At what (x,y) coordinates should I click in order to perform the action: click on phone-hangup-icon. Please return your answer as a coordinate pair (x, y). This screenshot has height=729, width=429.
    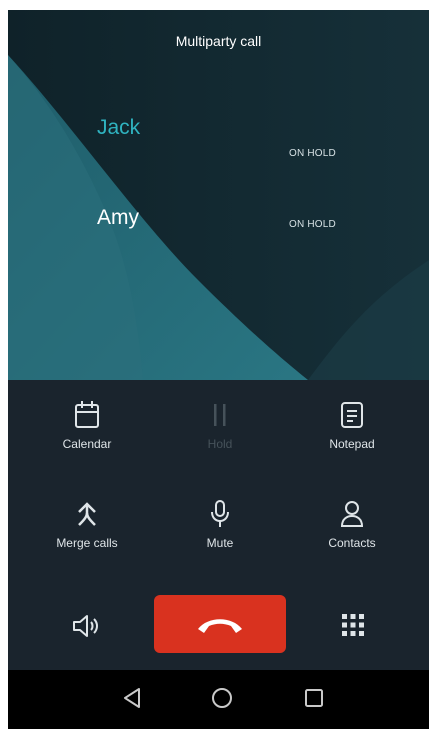
    Looking at the image, I should click on (220, 626).